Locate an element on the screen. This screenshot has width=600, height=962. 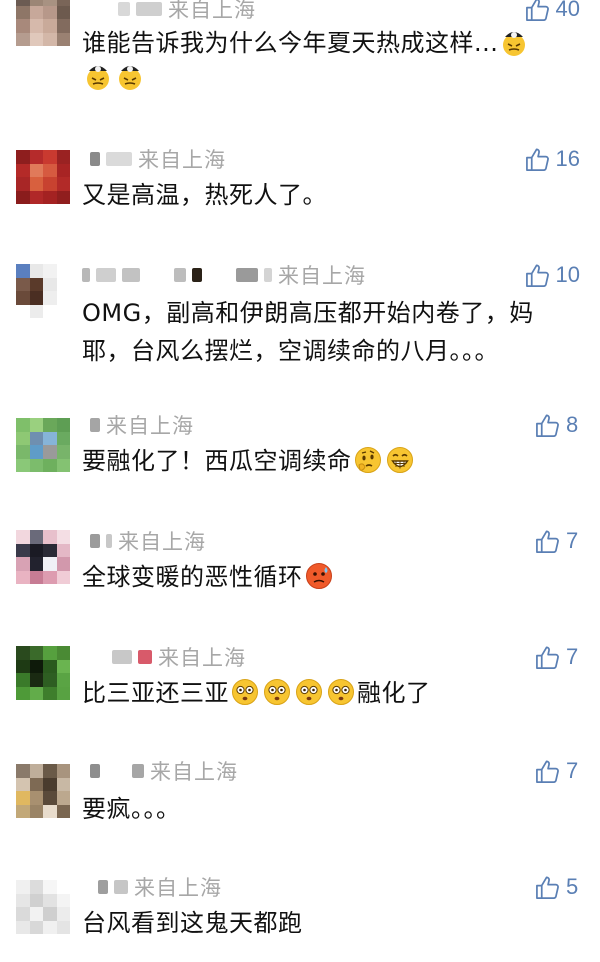
like-button: 16 is located at coordinates (552, 159).